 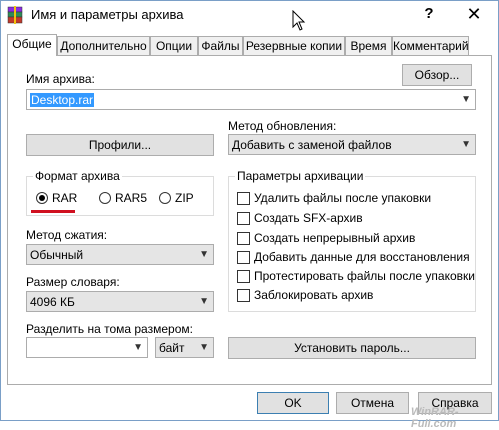 I want to click on checkbox-delete-files, so click(x=243, y=198).